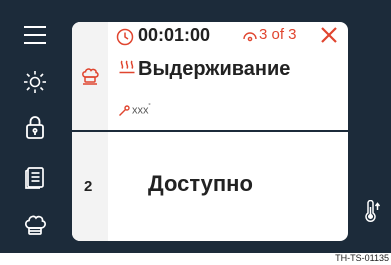 The image size is (391, 265). I want to click on timer-value: 00:01:00, so click(174, 35).